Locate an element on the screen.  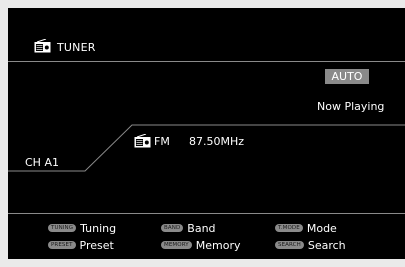
preset-button: PRESET Preset is located at coordinates (81, 245).